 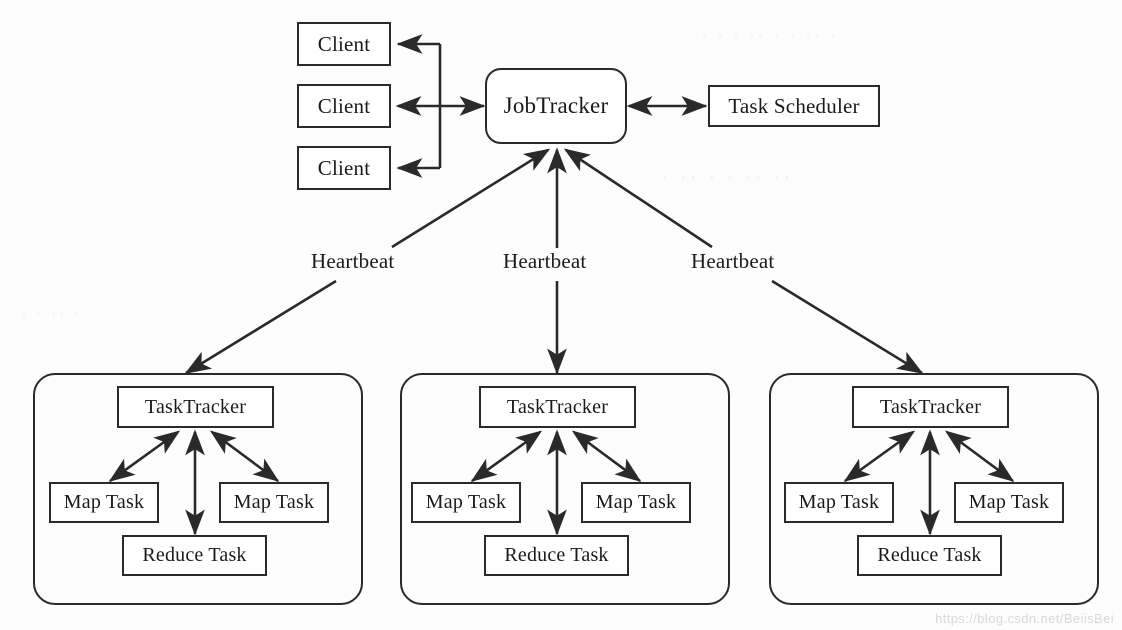 I want to click on tasktracker-label-2: TaskTracker, so click(x=557, y=406).